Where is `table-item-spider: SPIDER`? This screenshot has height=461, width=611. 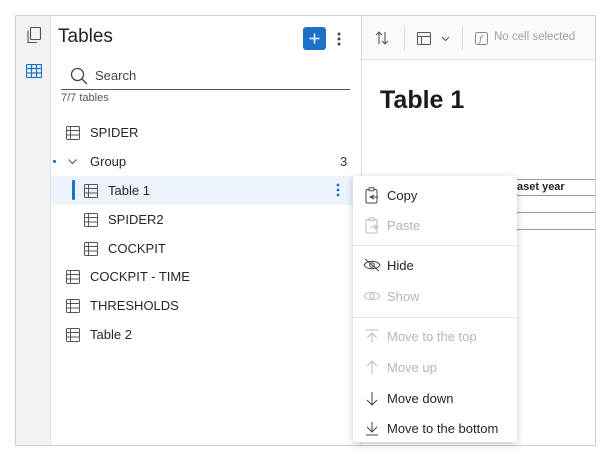
table-item-spider: SPIDER is located at coordinates (206, 132).